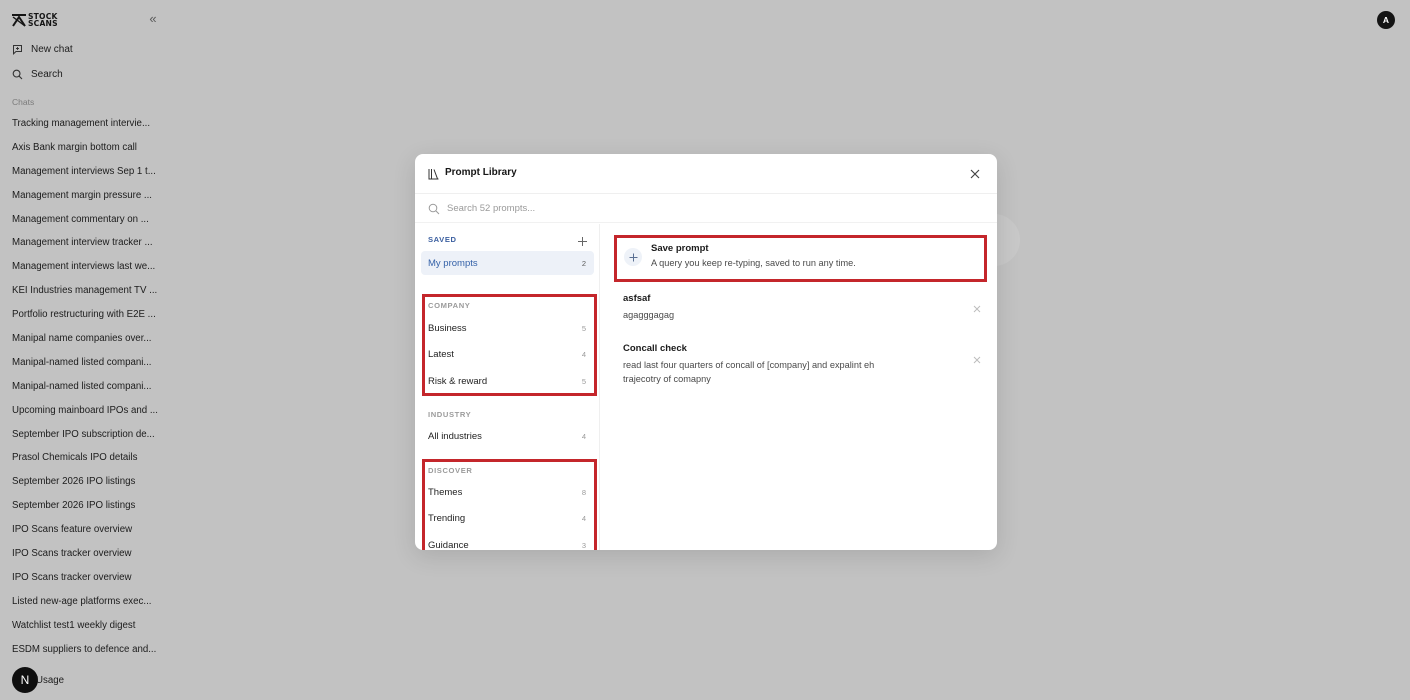  What do you see at coordinates (583, 263) in the screenshot?
I see `category-count: 2` at bounding box center [583, 263].